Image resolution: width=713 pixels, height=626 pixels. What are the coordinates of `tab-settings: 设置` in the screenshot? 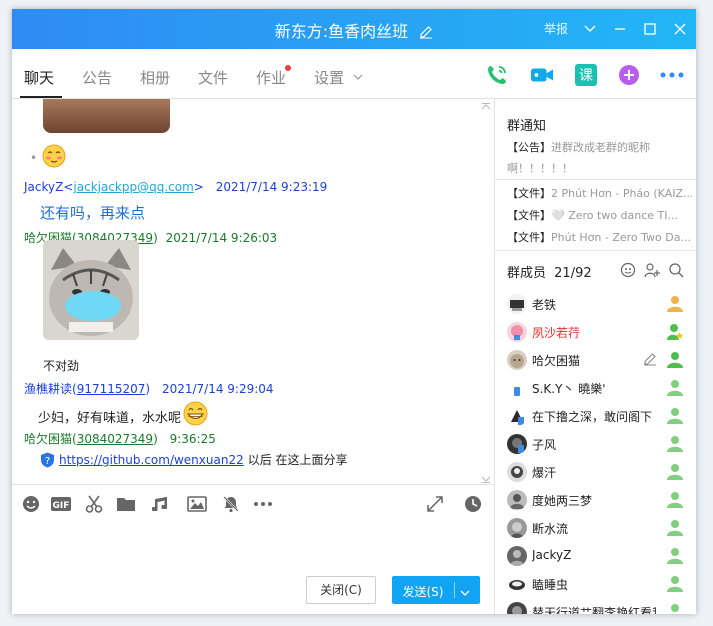 It's located at (338, 77).